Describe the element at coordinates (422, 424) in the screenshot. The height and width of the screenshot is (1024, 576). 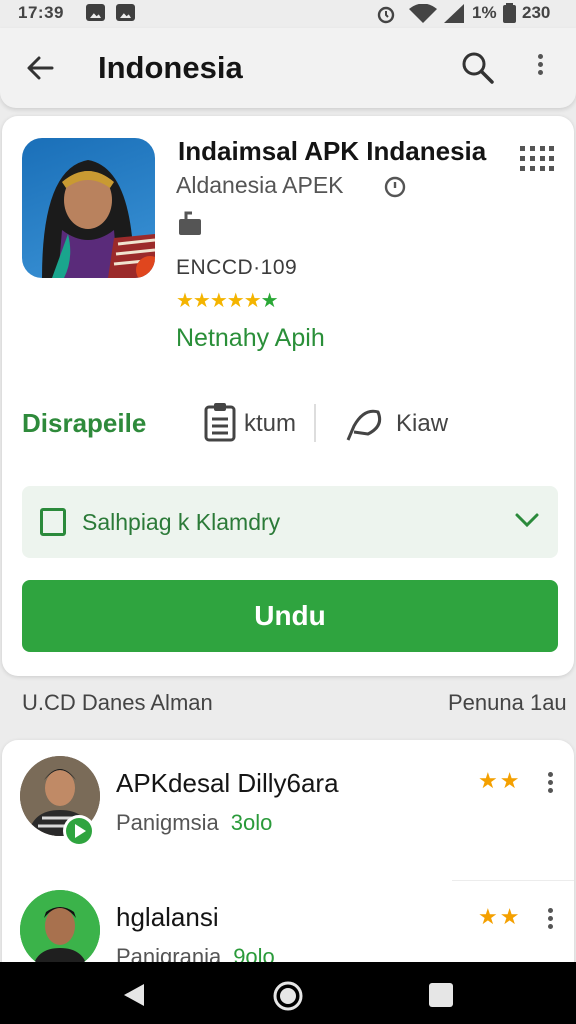
I see `share-action-label: Kiaw` at that location.